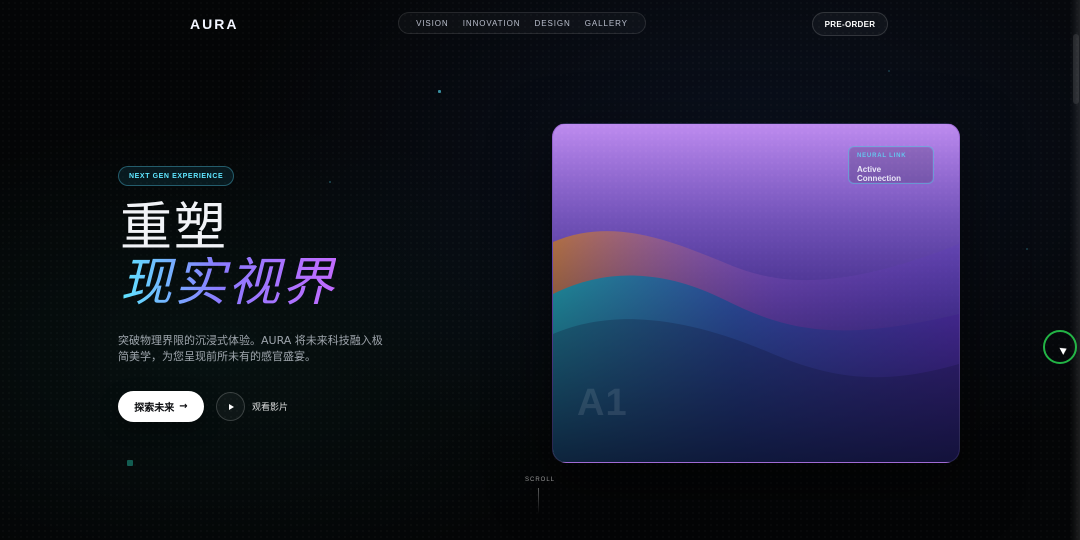 This screenshot has width=1080, height=540. What do you see at coordinates (230, 406) in the screenshot?
I see `play-icon` at bounding box center [230, 406].